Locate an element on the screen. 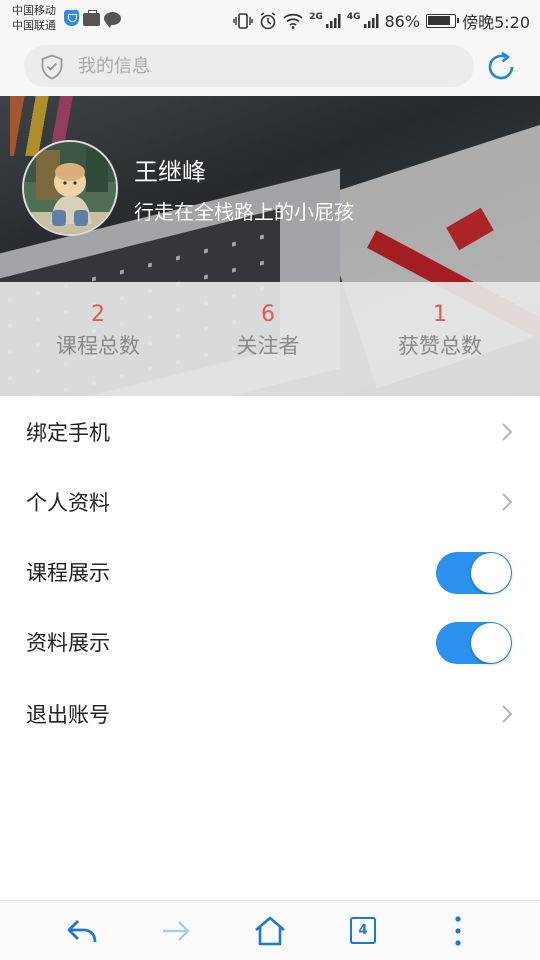 The width and height of the screenshot is (540, 960). settings-item-show-courses: 课程展示 is located at coordinates (270, 573).